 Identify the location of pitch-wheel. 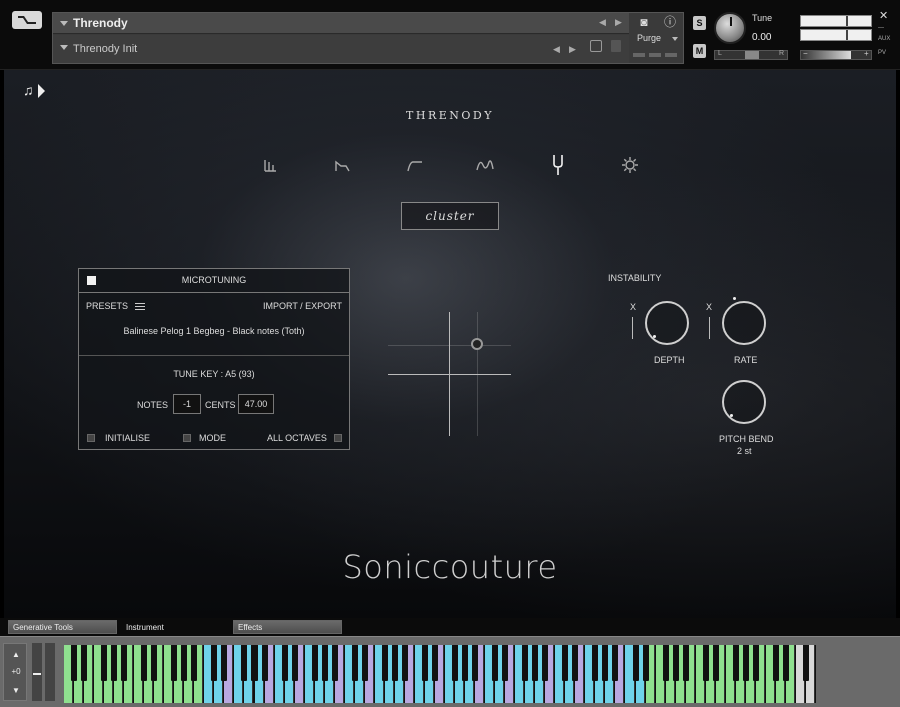
(37, 672).